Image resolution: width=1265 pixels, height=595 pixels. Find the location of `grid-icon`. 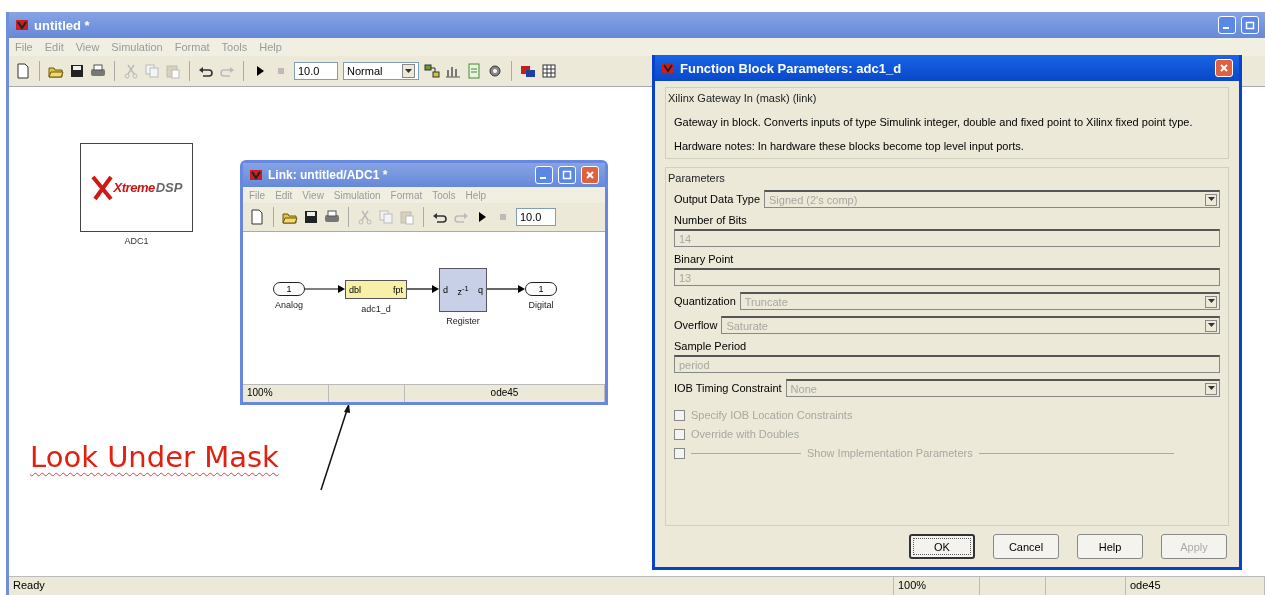

grid-icon is located at coordinates (549, 71).